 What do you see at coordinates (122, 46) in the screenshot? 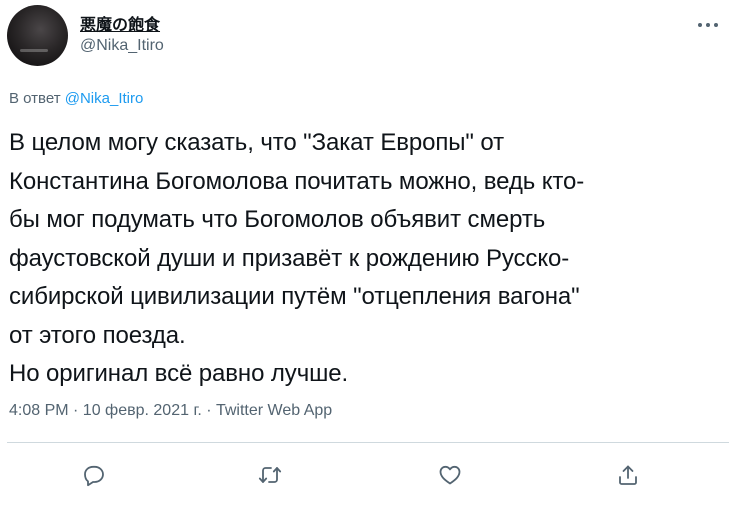
I see `author-handle: @Nika_Itiro` at bounding box center [122, 46].